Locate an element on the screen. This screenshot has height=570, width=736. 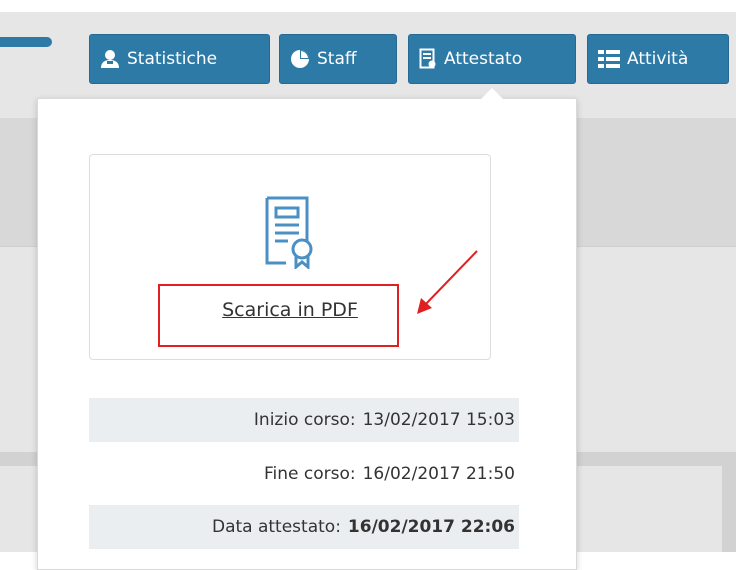
detail-label: Inizio corso: is located at coordinates (304, 420).